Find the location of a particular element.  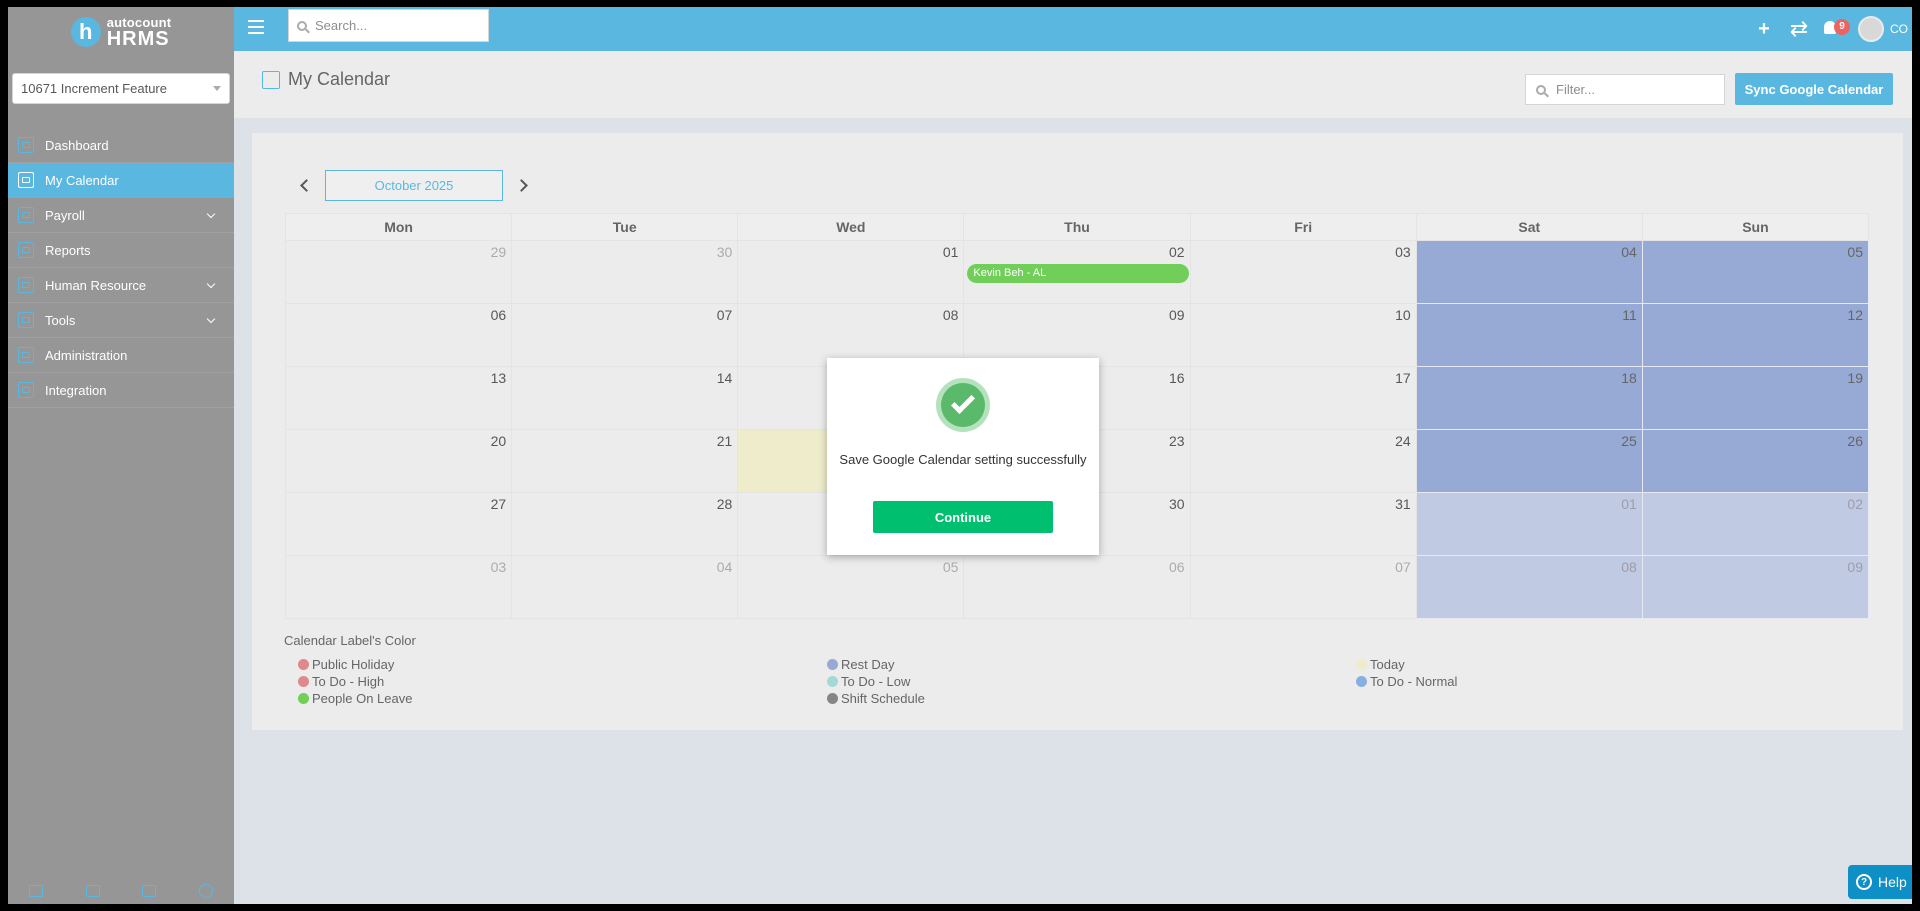

help-button: ? Help is located at coordinates (1880, 882).